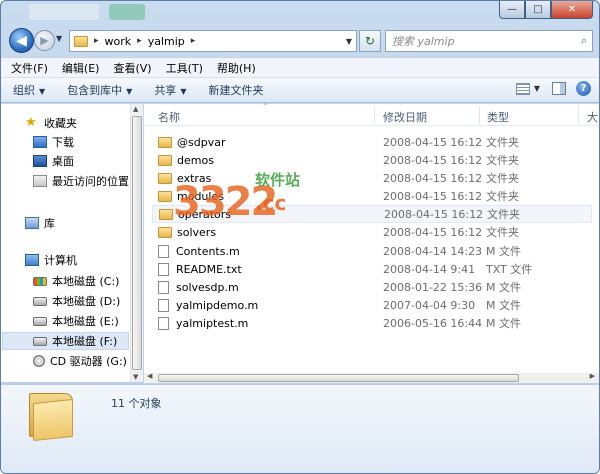 This screenshot has width=600, height=474. Describe the element at coordinates (213, 41) in the screenshot. I see `address-bar: ▸ work ▸ yalmip ▸ ▼` at that location.